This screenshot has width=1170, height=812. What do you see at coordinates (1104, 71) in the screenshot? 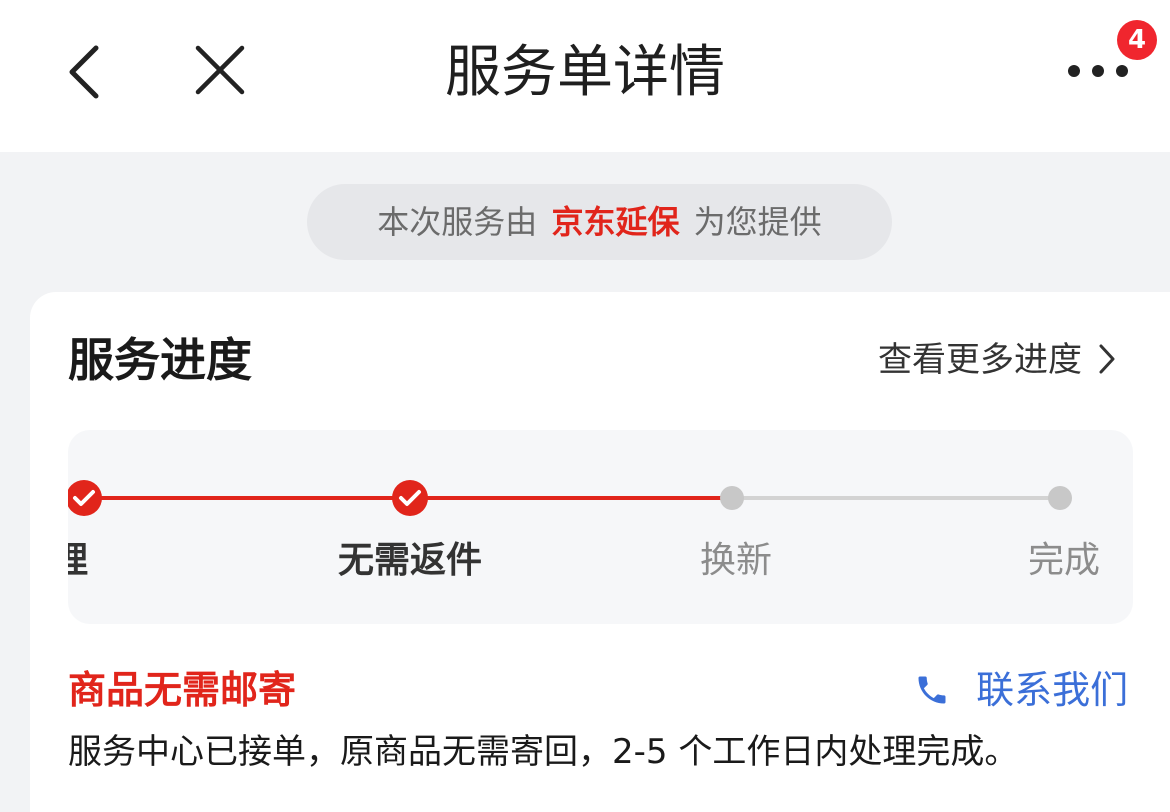
I see `more-dots-icon` at bounding box center [1104, 71].